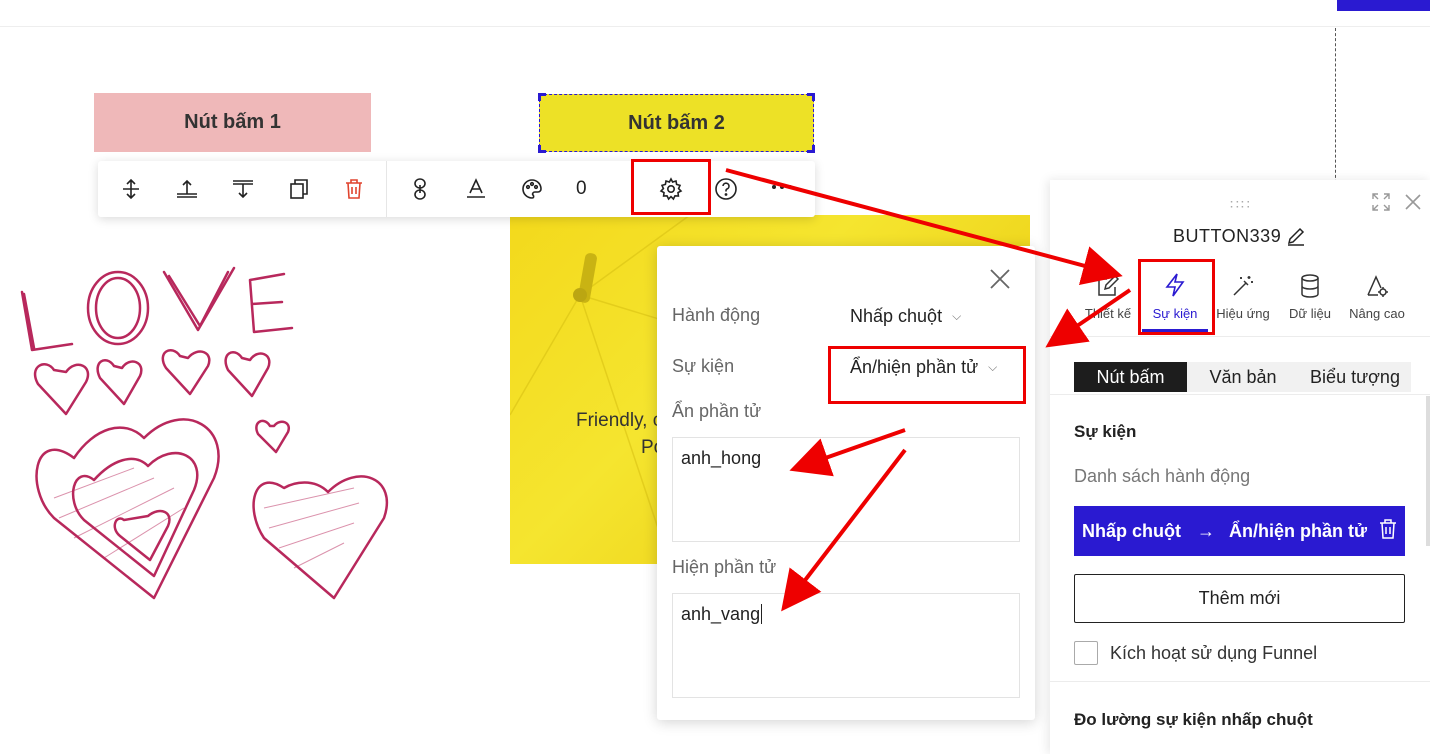 The height and width of the screenshot is (754, 1430). What do you see at coordinates (1355, 377) in the screenshot?
I see `segment-icon: Biểu tượng` at bounding box center [1355, 377].